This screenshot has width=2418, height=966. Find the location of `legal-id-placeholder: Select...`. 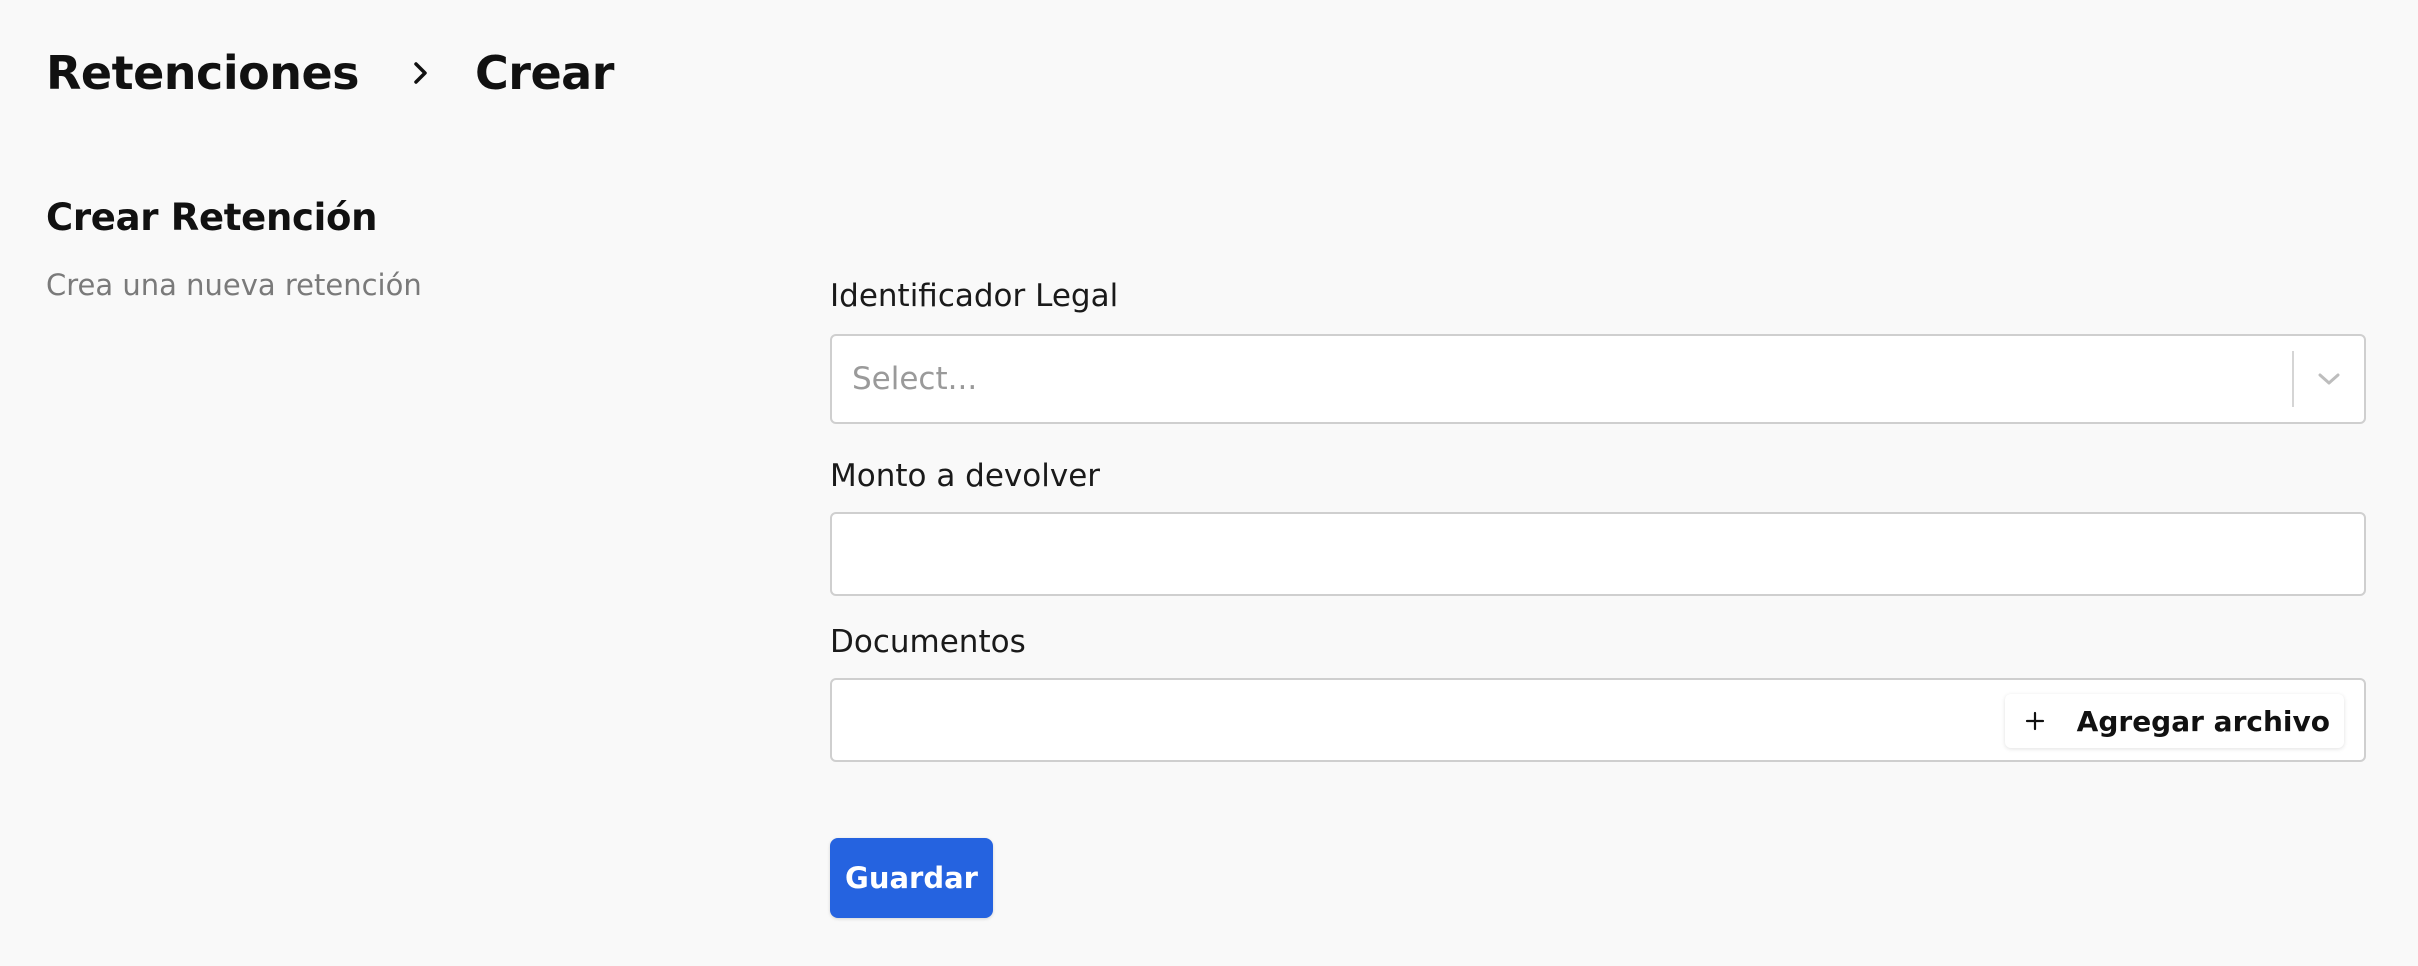

legal-id-placeholder: Select... is located at coordinates (915, 379).